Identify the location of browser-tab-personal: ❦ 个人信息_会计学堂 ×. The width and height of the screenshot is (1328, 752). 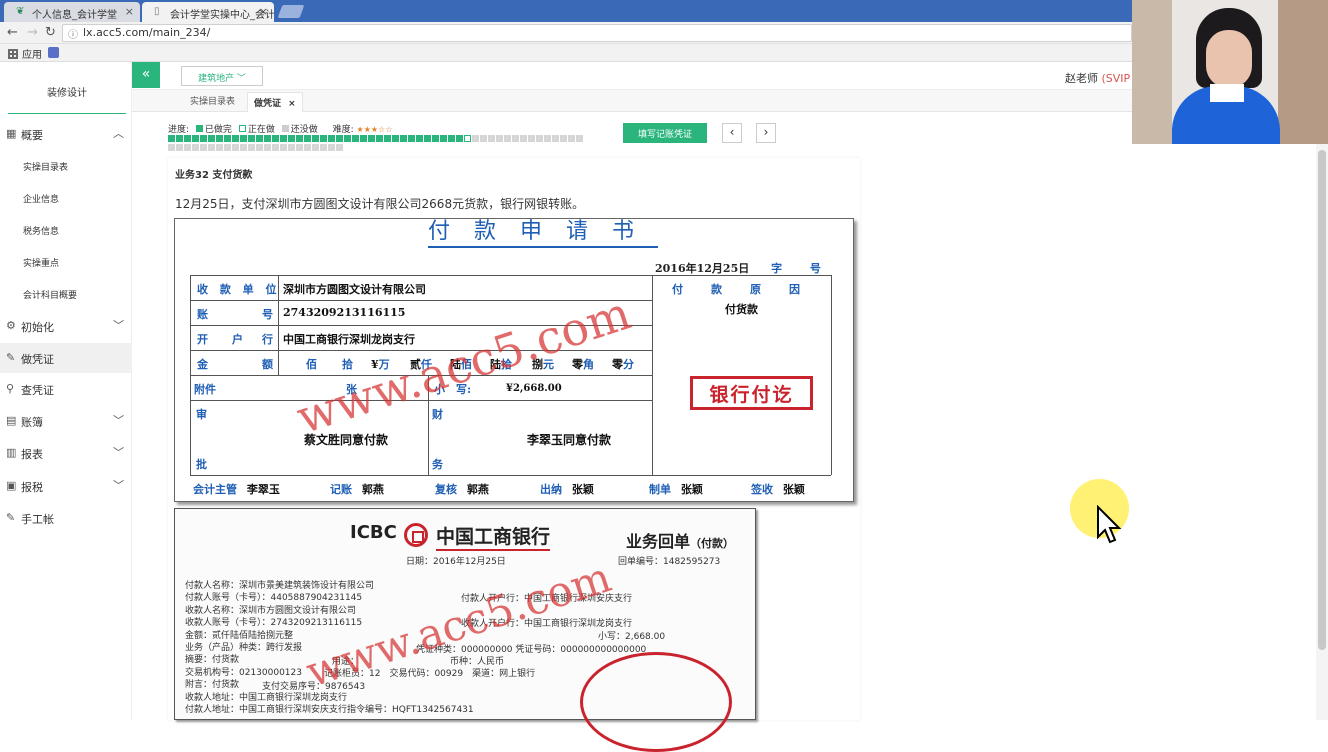
(72, 12).